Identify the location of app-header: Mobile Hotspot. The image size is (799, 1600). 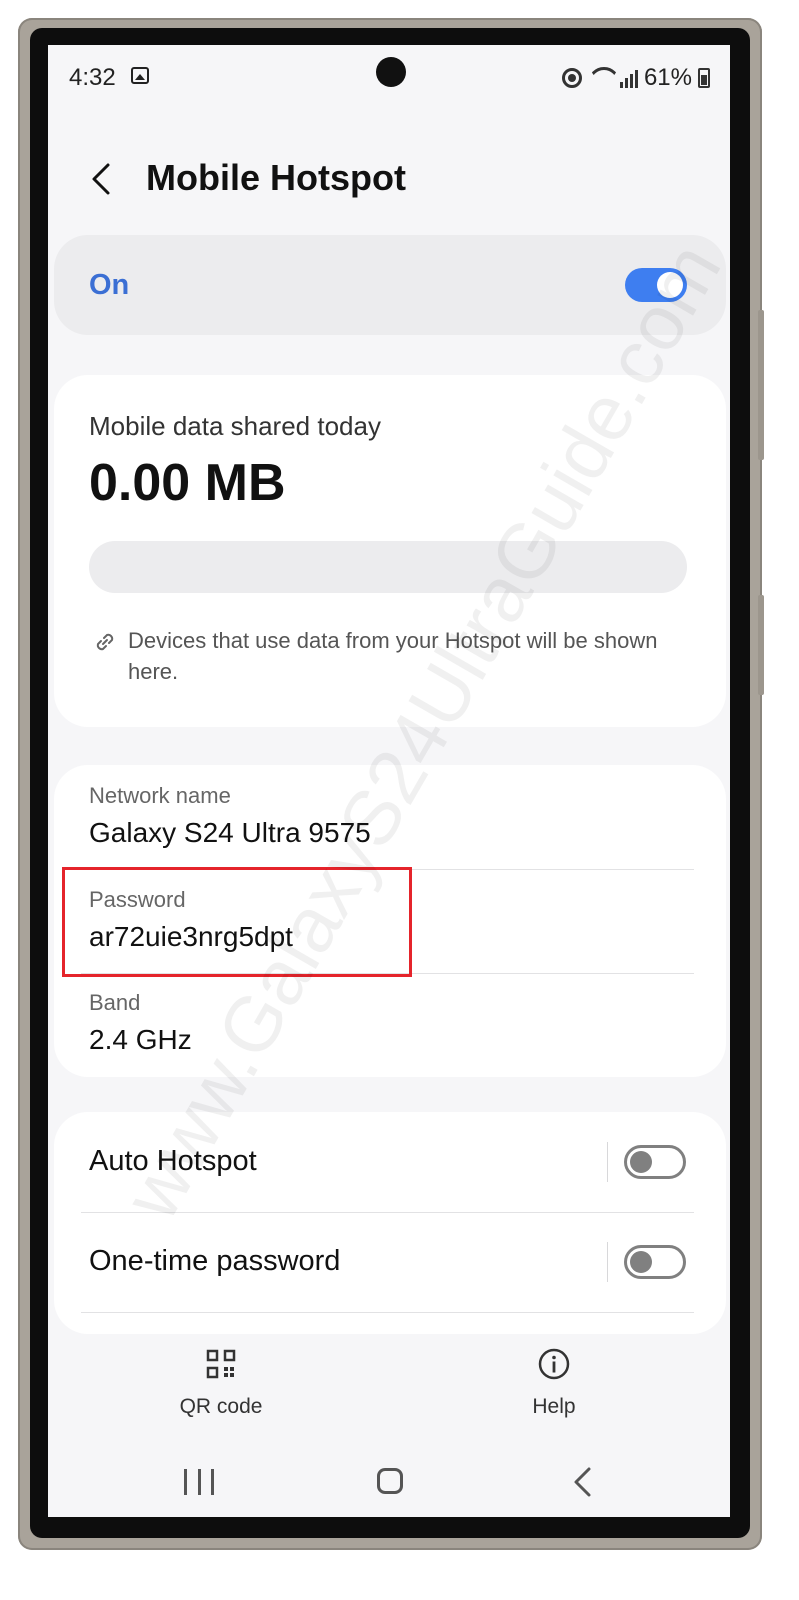
(389, 180).